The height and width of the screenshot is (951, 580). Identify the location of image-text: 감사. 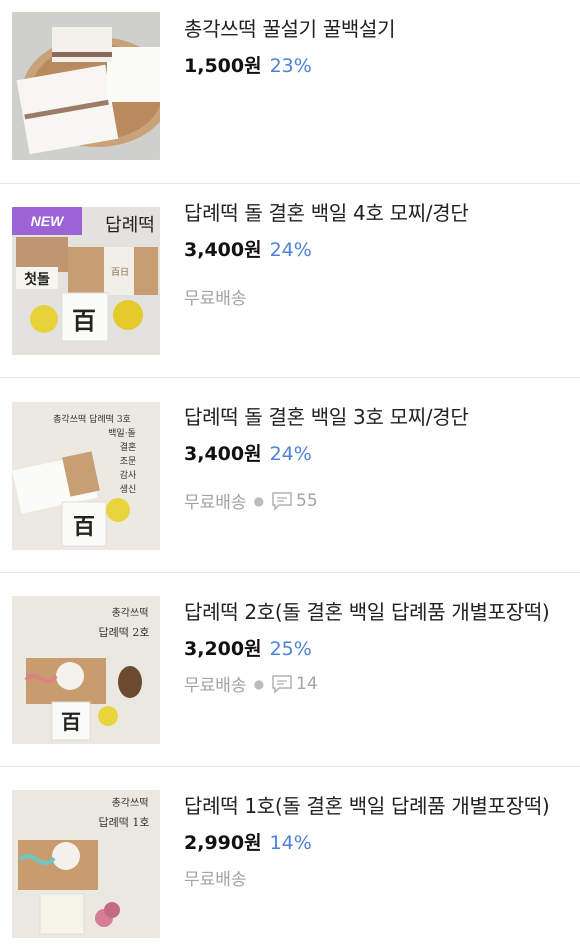
(128, 475).